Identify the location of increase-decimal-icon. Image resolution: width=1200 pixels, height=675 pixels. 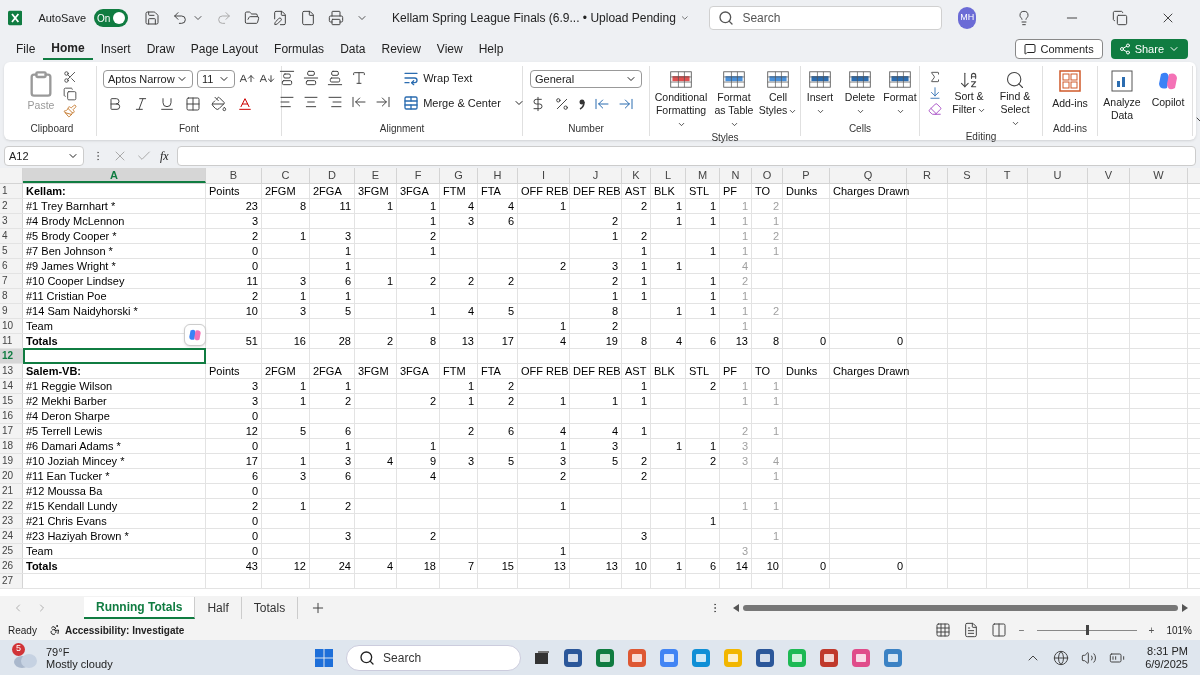
(602, 104).